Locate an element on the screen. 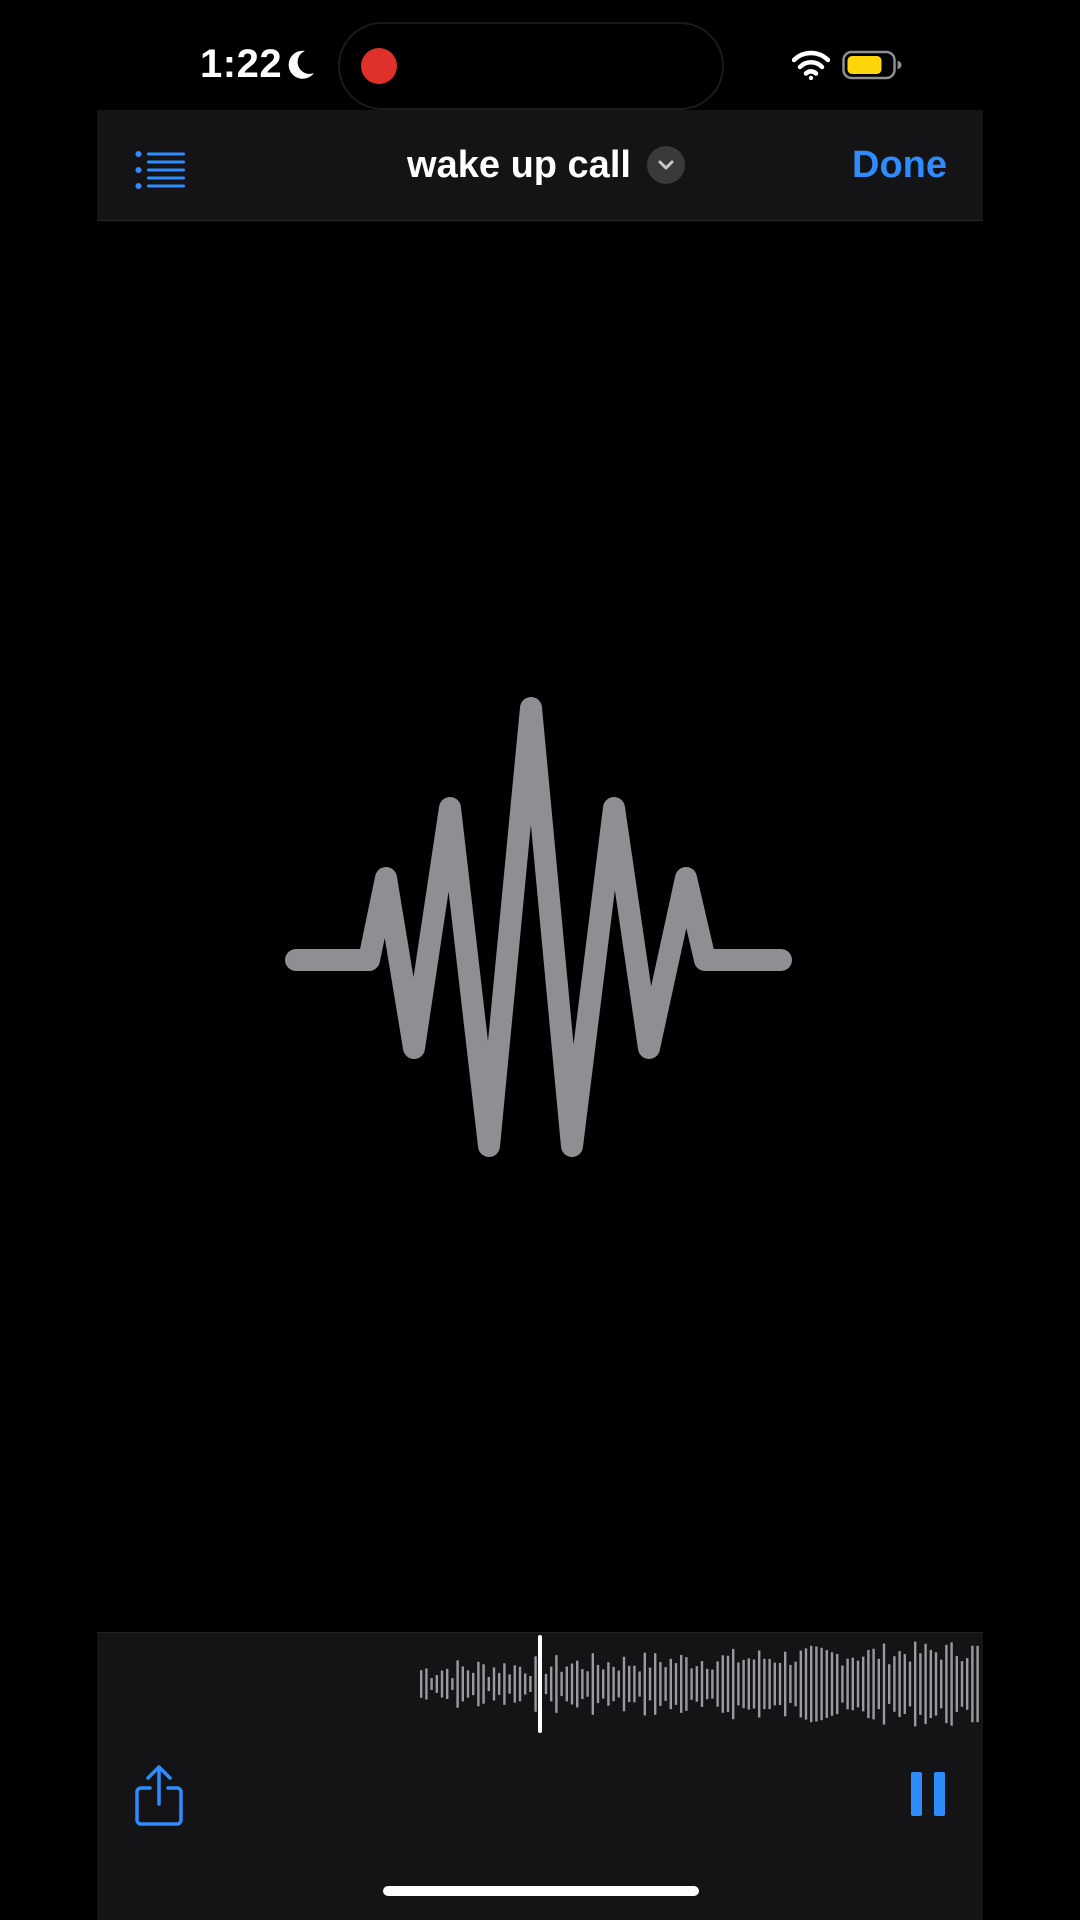  pause-button is located at coordinates (928, 1794).